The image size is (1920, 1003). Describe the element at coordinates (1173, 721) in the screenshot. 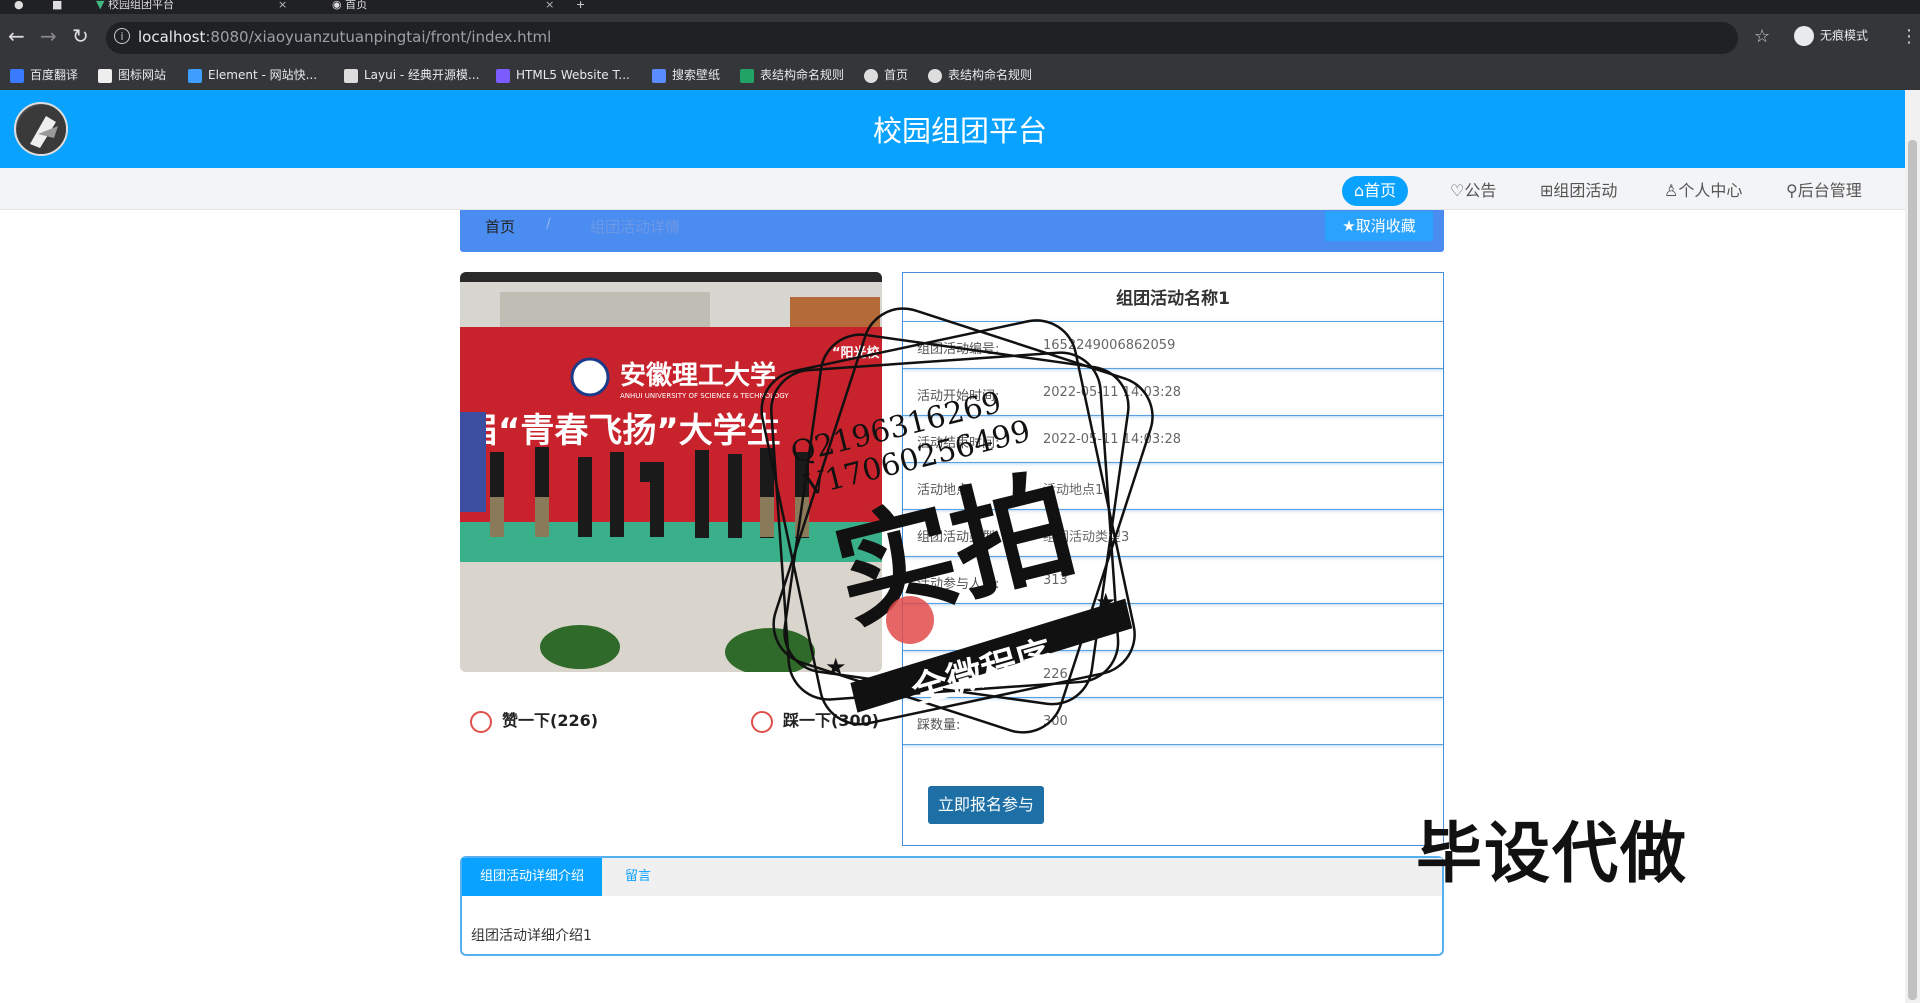

I see `detail-row: 踩数量: 300` at that location.